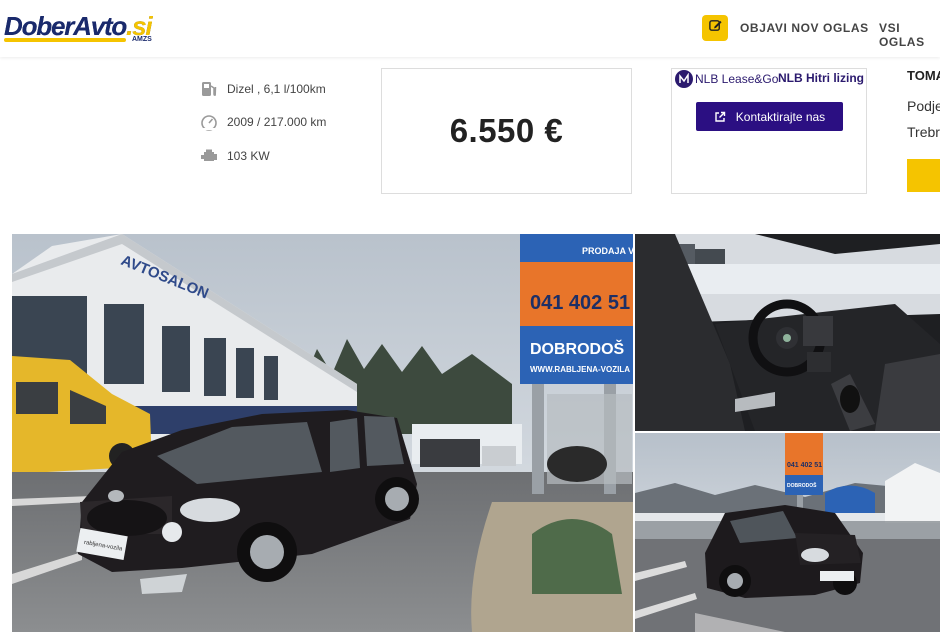 This screenshot has height=635, width=940. I want to click on site-logo: DoberAvto.si AMZS, so click(79, 28).